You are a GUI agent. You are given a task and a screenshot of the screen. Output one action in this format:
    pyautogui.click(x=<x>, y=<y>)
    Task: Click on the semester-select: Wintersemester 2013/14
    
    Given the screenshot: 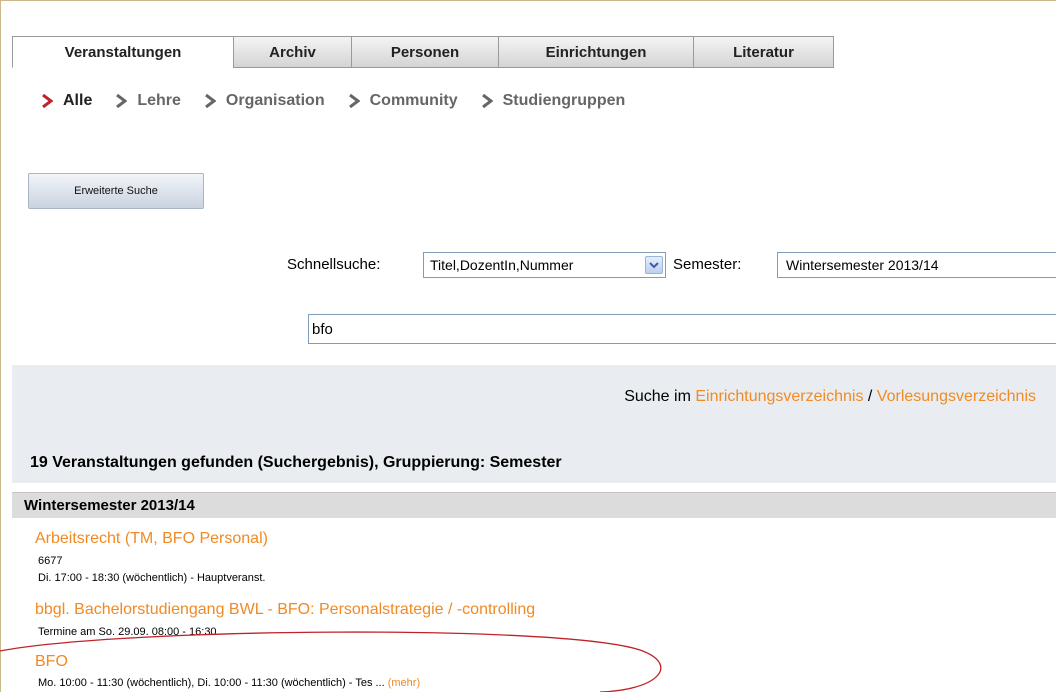 What is the action you would take?
    pyautogui.click(x=916, y=265)
    